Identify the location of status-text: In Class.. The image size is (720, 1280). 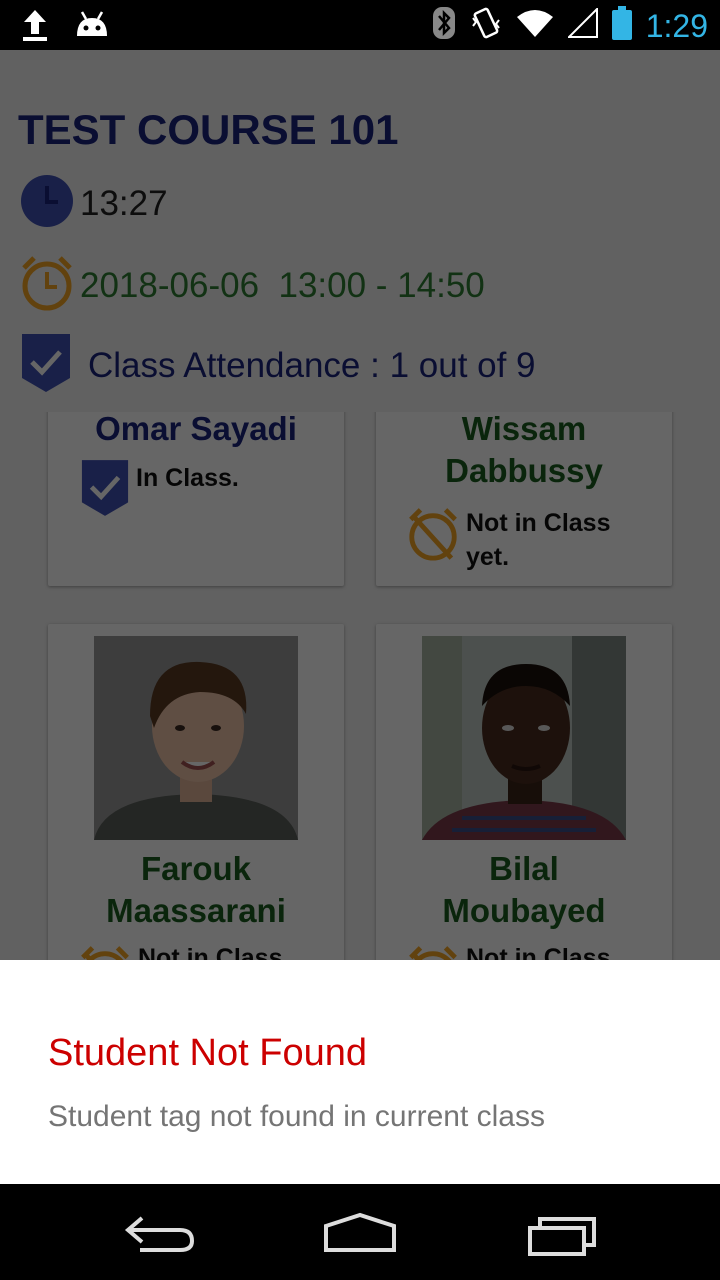
(187, 478).